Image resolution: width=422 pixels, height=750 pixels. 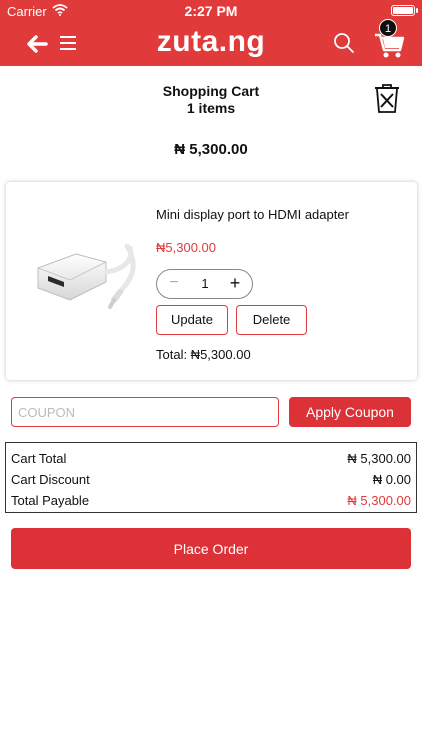 What do you see at coordinates (211, 149) in the screenshot?
I see `cart-amount: ₦ 5,300.00` at bounding box center [211, 149].